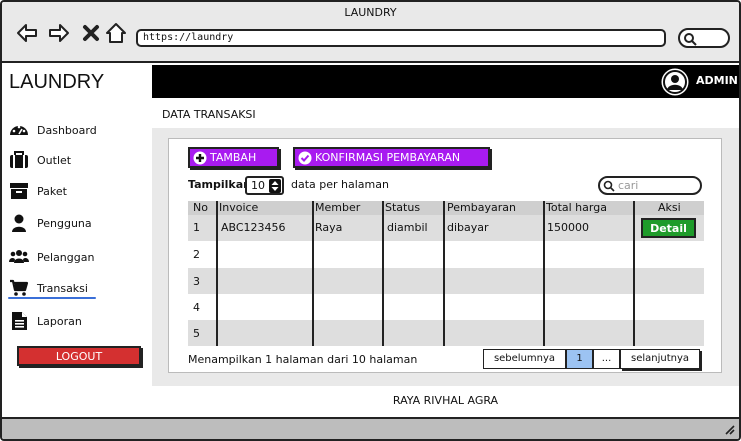  What do you see at coordinates (717, 80) in the screenshot?
I see `user-name: ADMIN` at bounding box center [717, 80].